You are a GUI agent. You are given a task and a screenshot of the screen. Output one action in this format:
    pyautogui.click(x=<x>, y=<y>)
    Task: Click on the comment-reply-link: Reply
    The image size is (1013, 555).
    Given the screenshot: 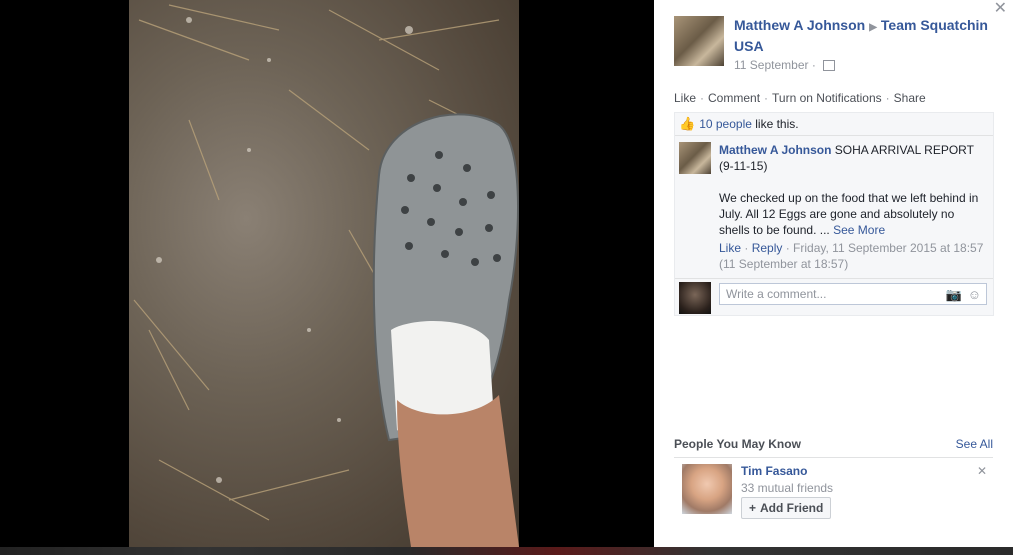 What is the action you would take?
    pyautogui.click(x=767, y=248)
    